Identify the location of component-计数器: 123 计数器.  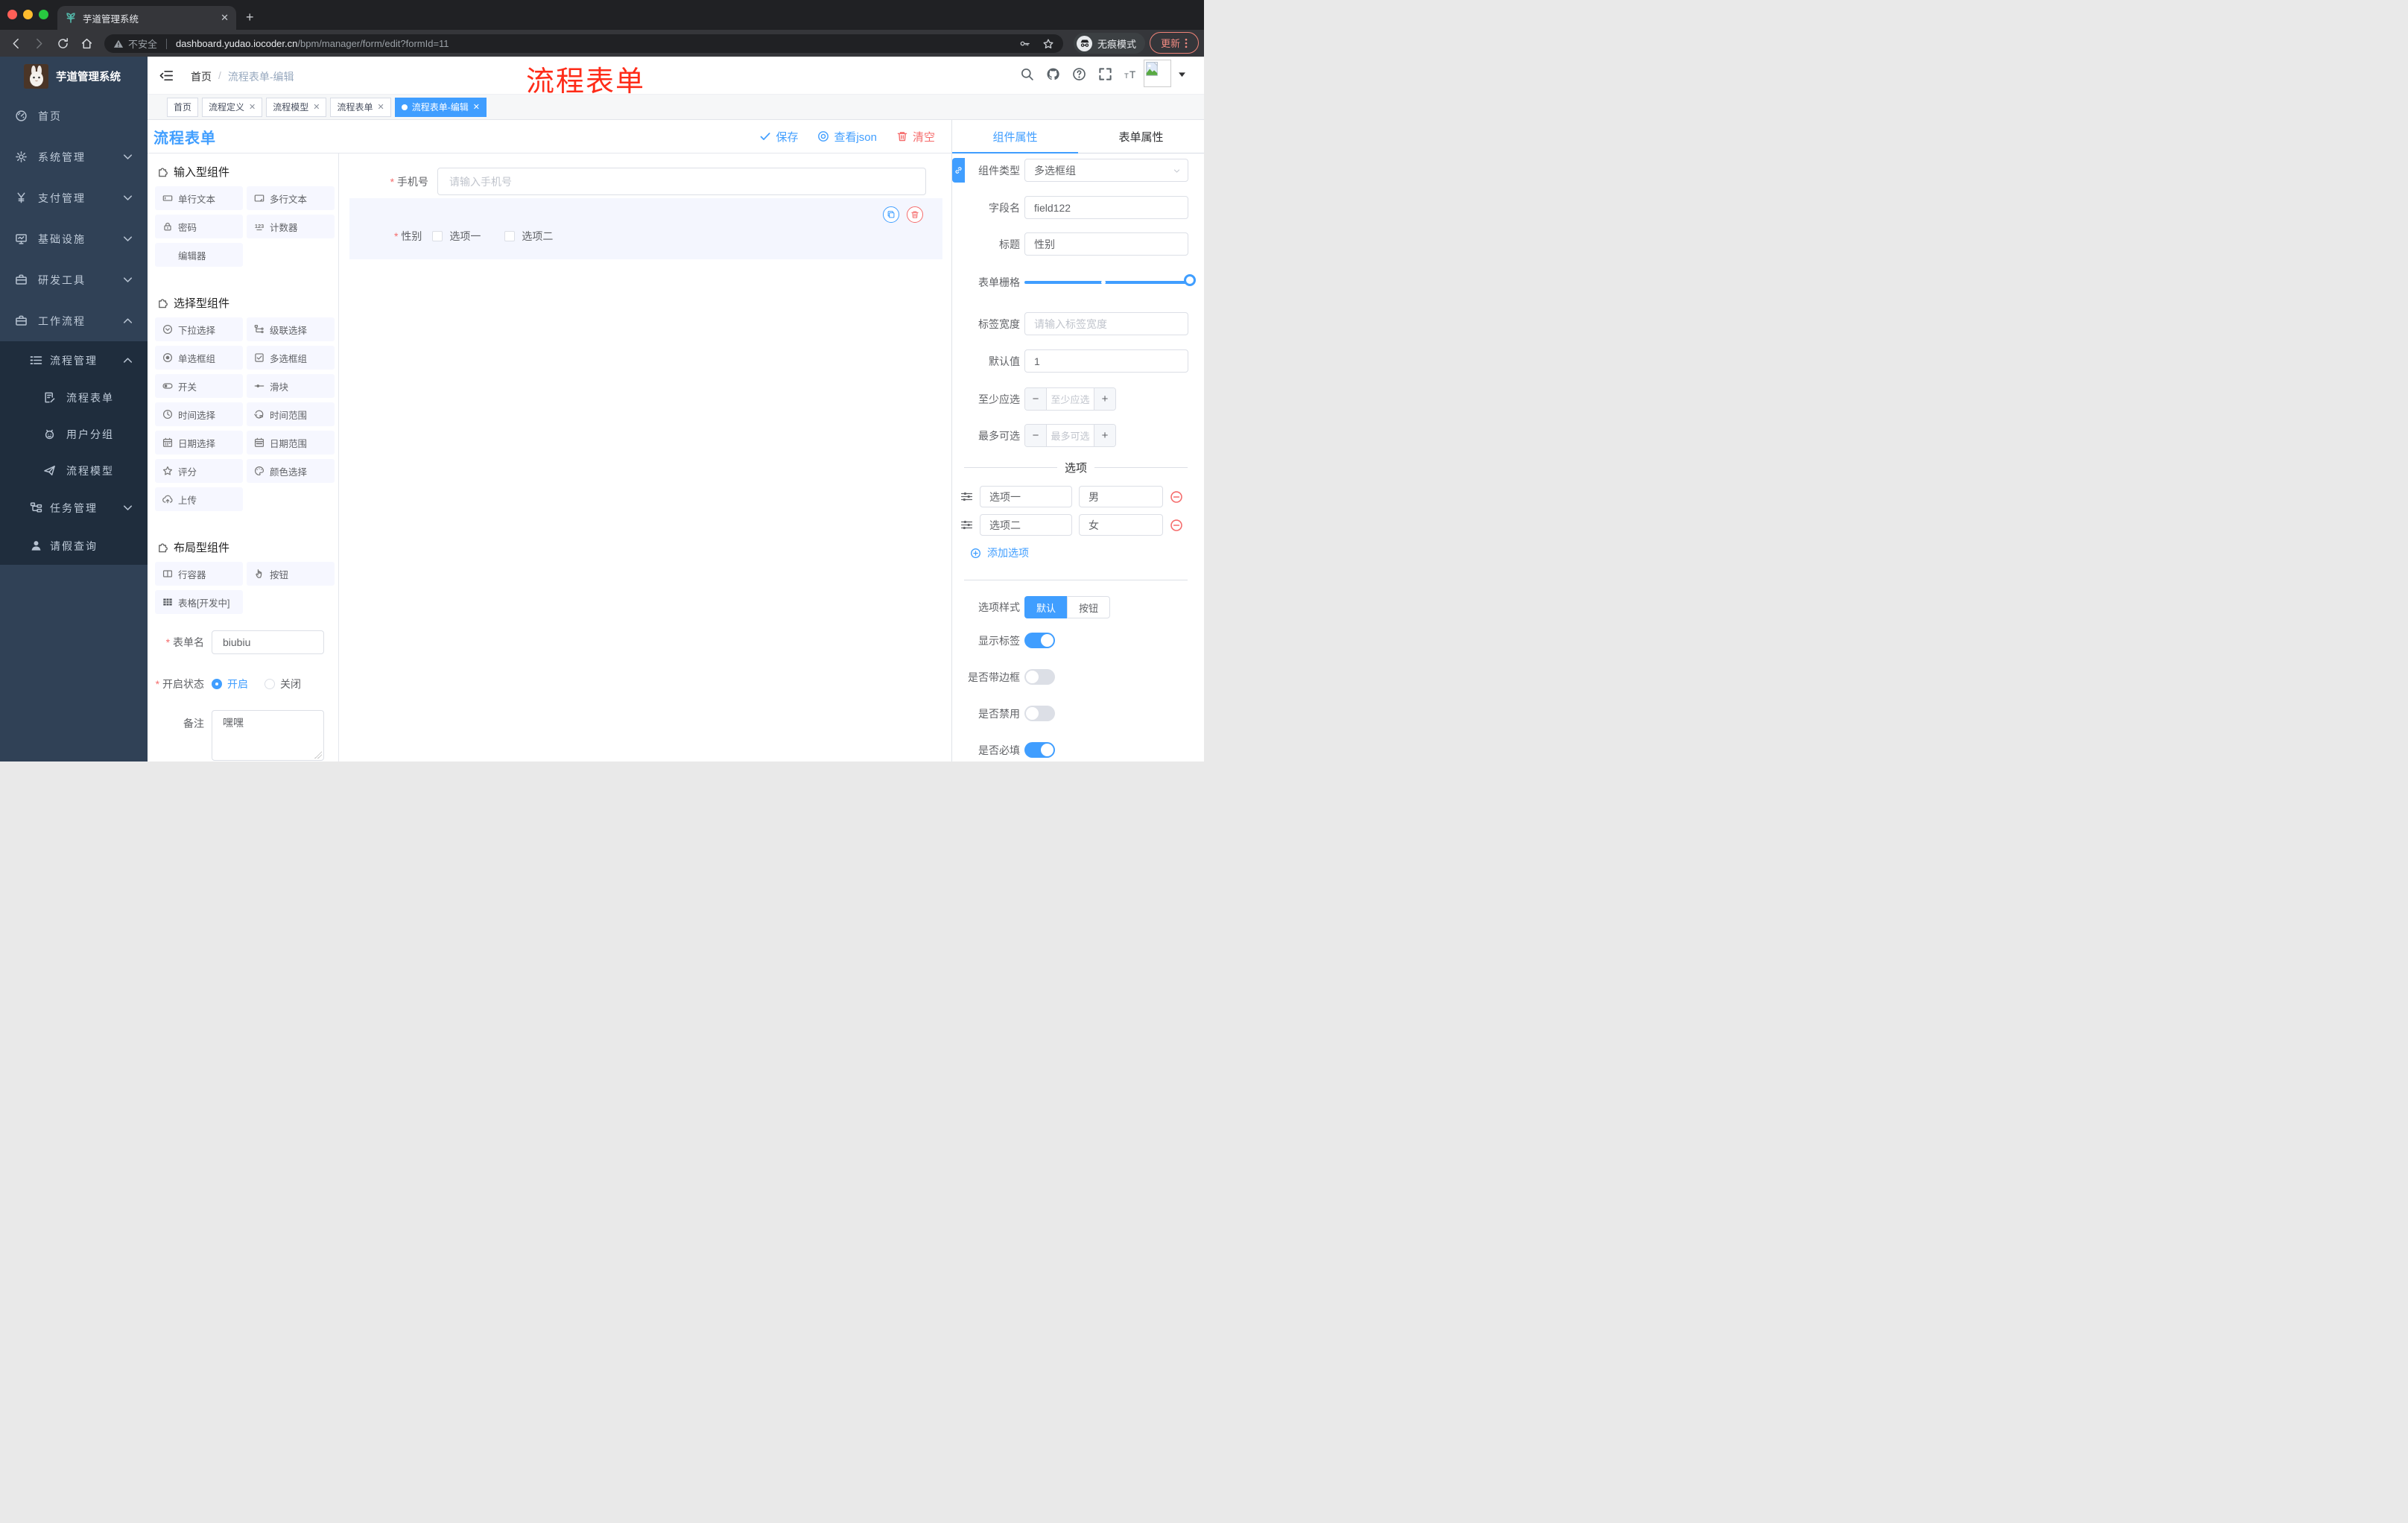
(291, 227).